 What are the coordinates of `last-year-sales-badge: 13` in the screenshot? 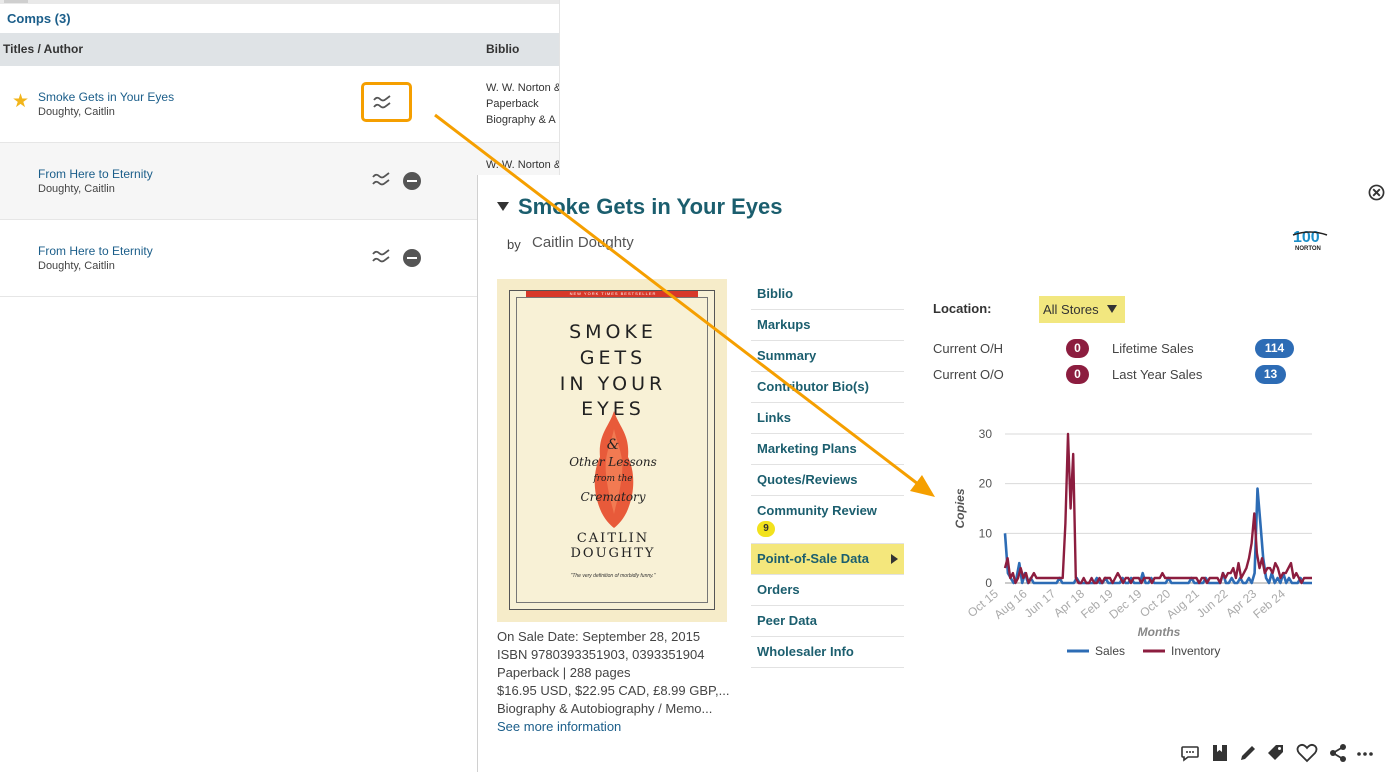 It's located at (1270, 374).